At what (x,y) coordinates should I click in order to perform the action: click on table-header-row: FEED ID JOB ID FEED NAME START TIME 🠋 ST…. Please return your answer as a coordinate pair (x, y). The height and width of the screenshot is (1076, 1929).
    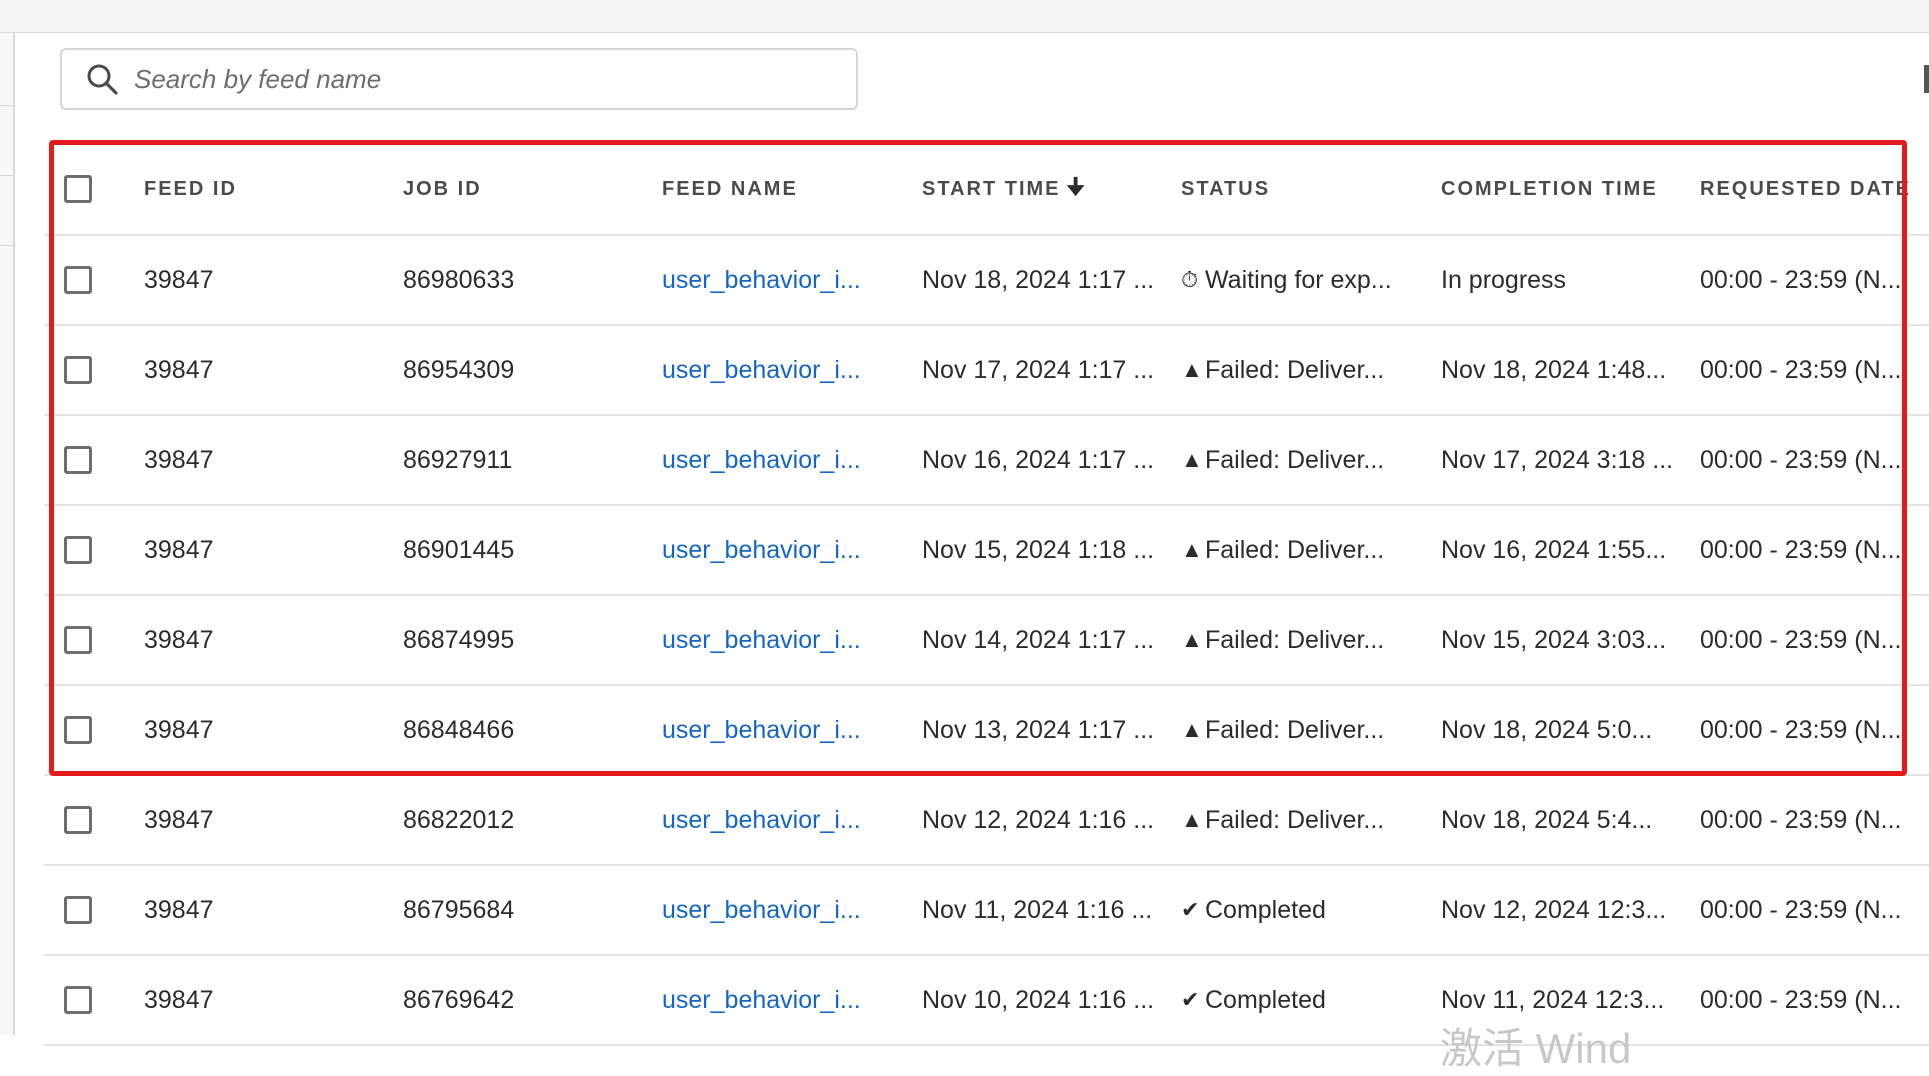
    Looking at the image, I should click on (986, 190).